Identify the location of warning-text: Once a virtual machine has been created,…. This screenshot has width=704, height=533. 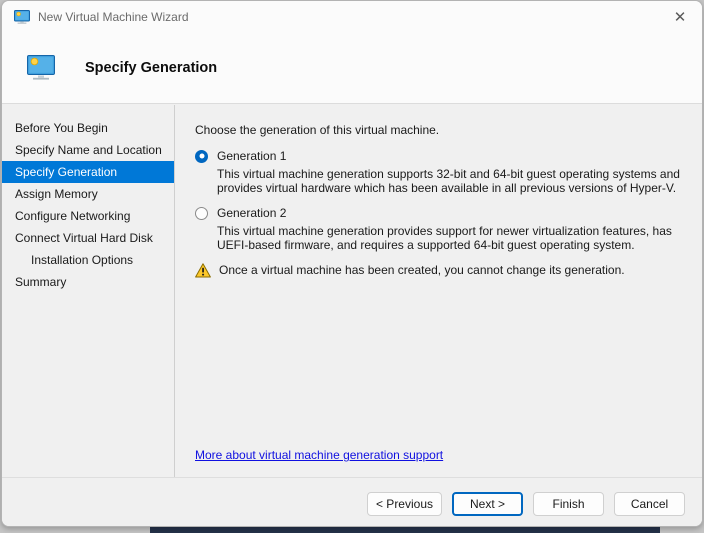
(422, 270).